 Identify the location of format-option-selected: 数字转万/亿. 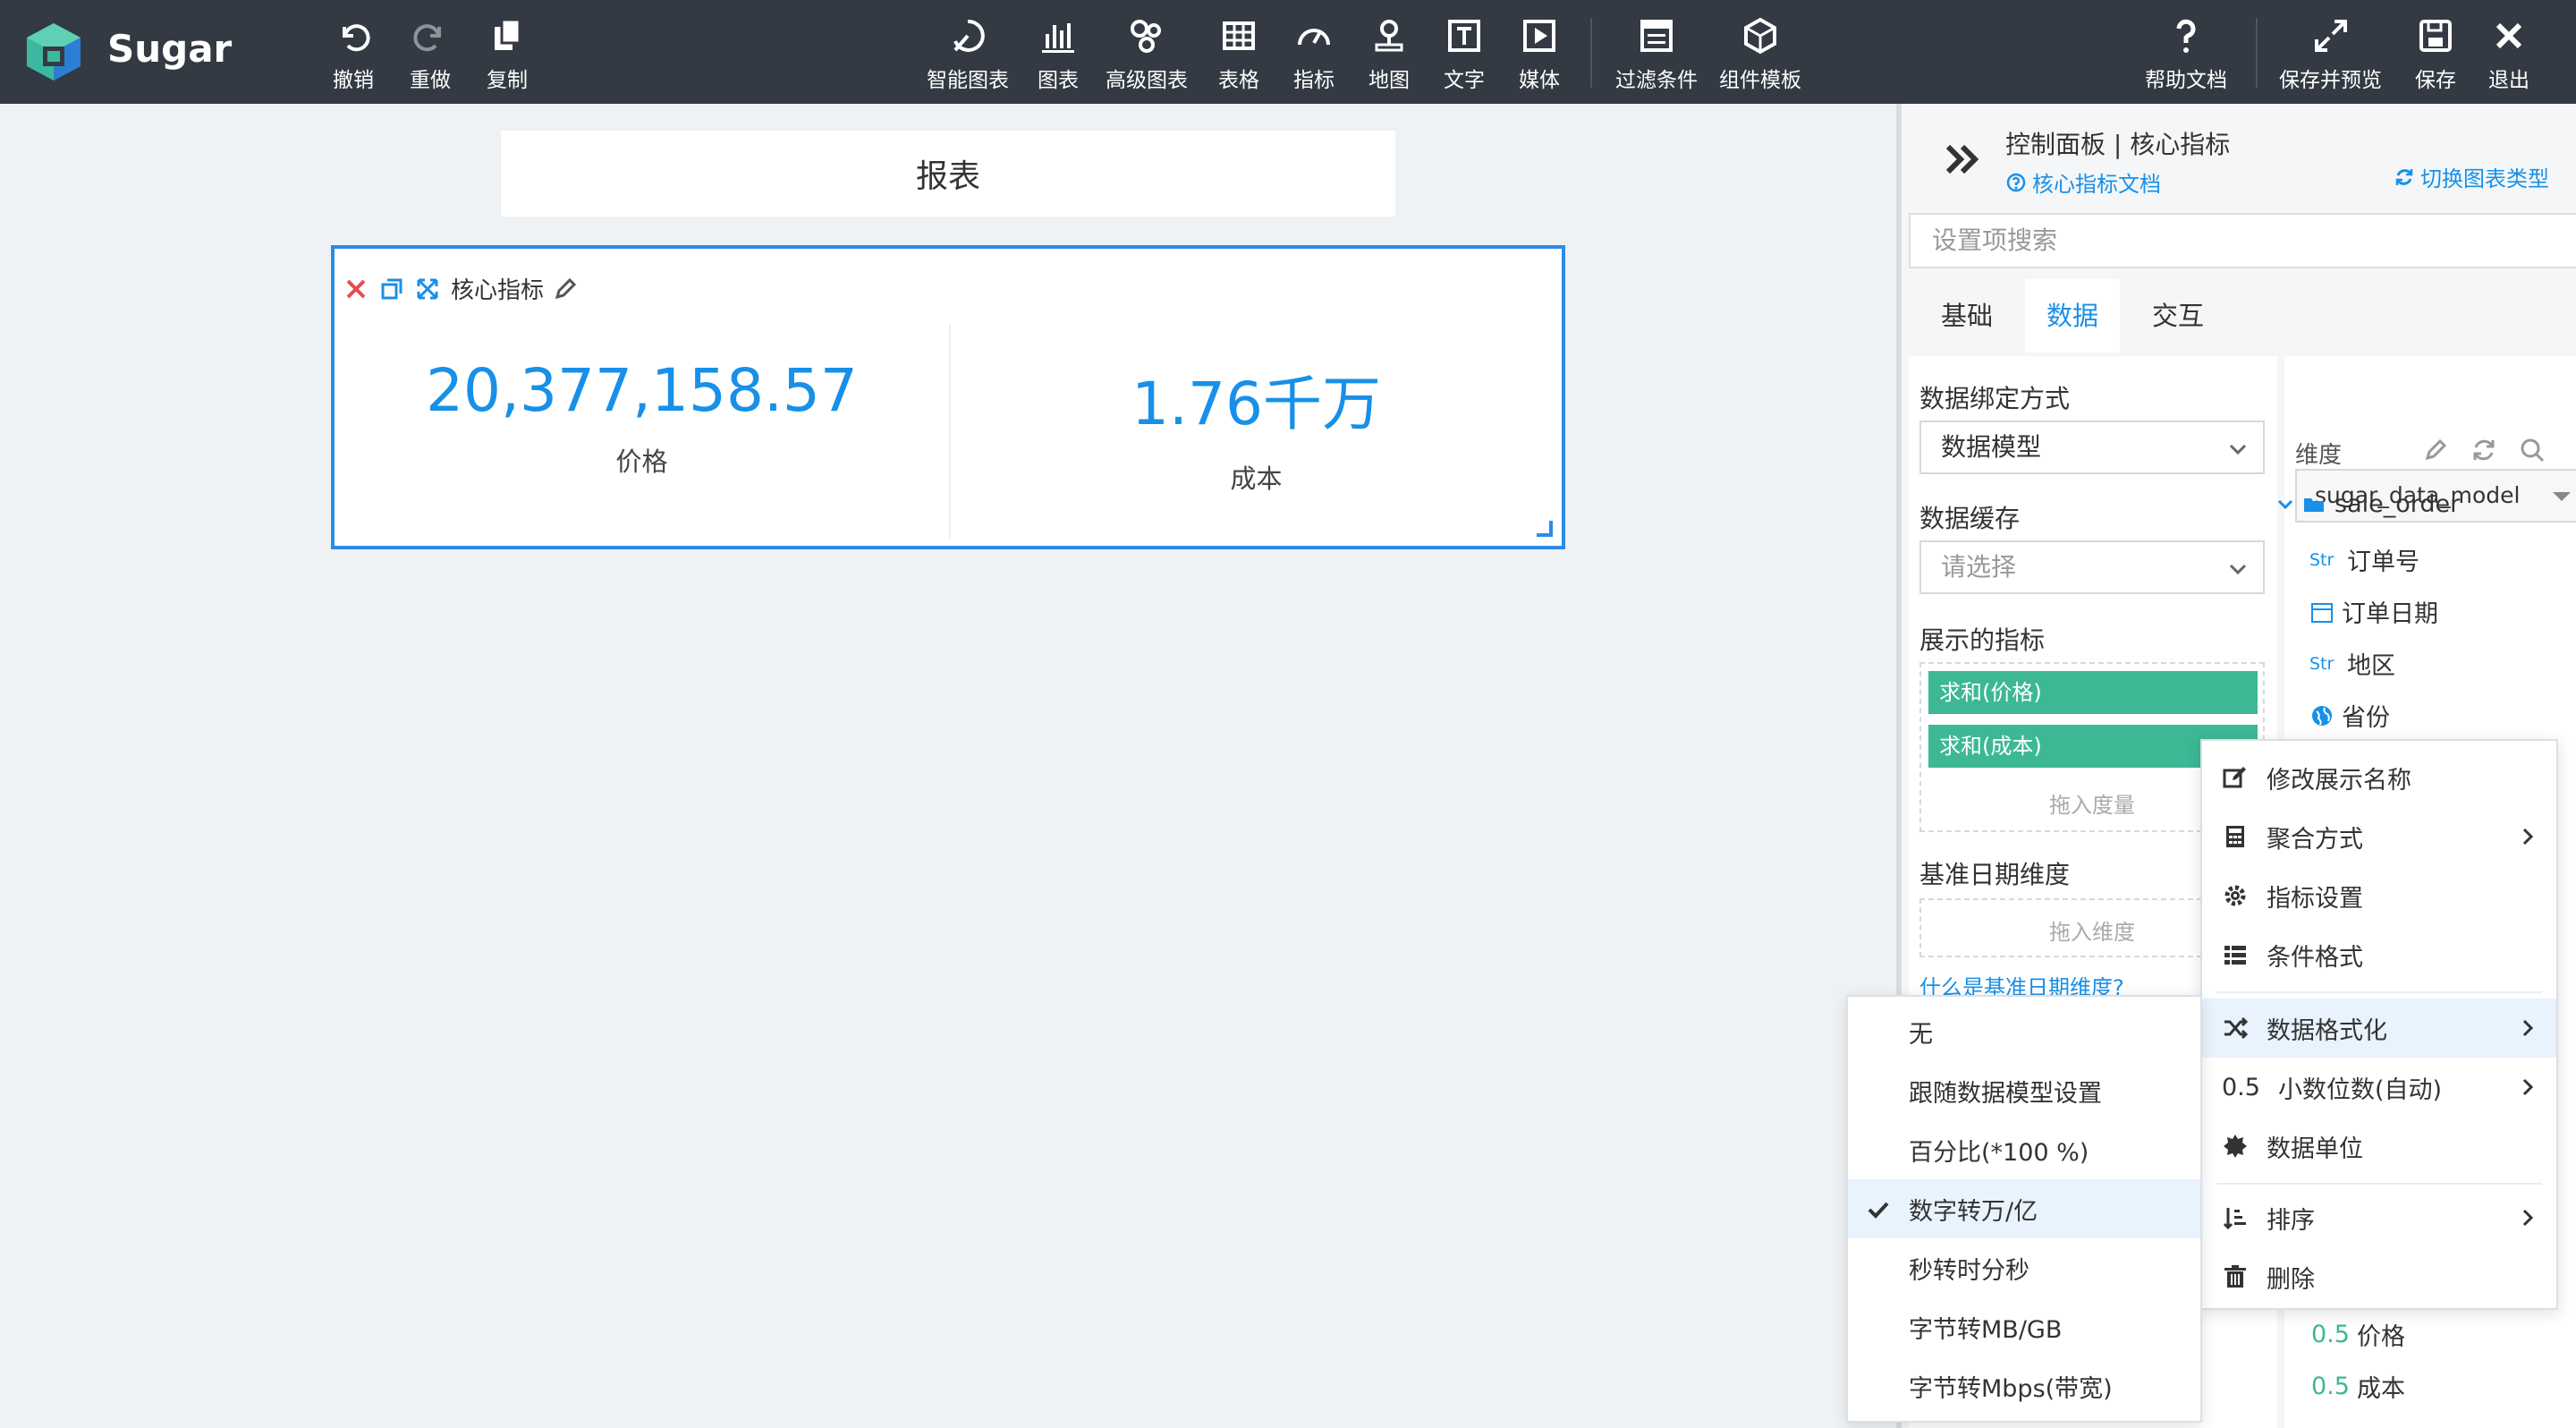
(2024, 1208).